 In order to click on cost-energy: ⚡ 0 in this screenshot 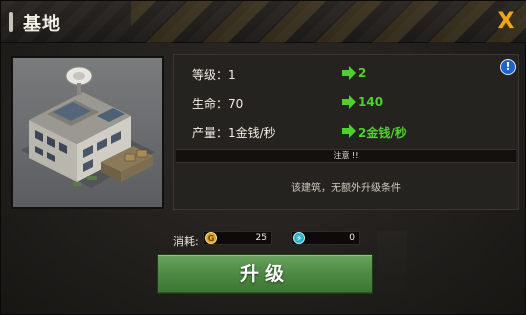, I will do `click(325, 238)`.